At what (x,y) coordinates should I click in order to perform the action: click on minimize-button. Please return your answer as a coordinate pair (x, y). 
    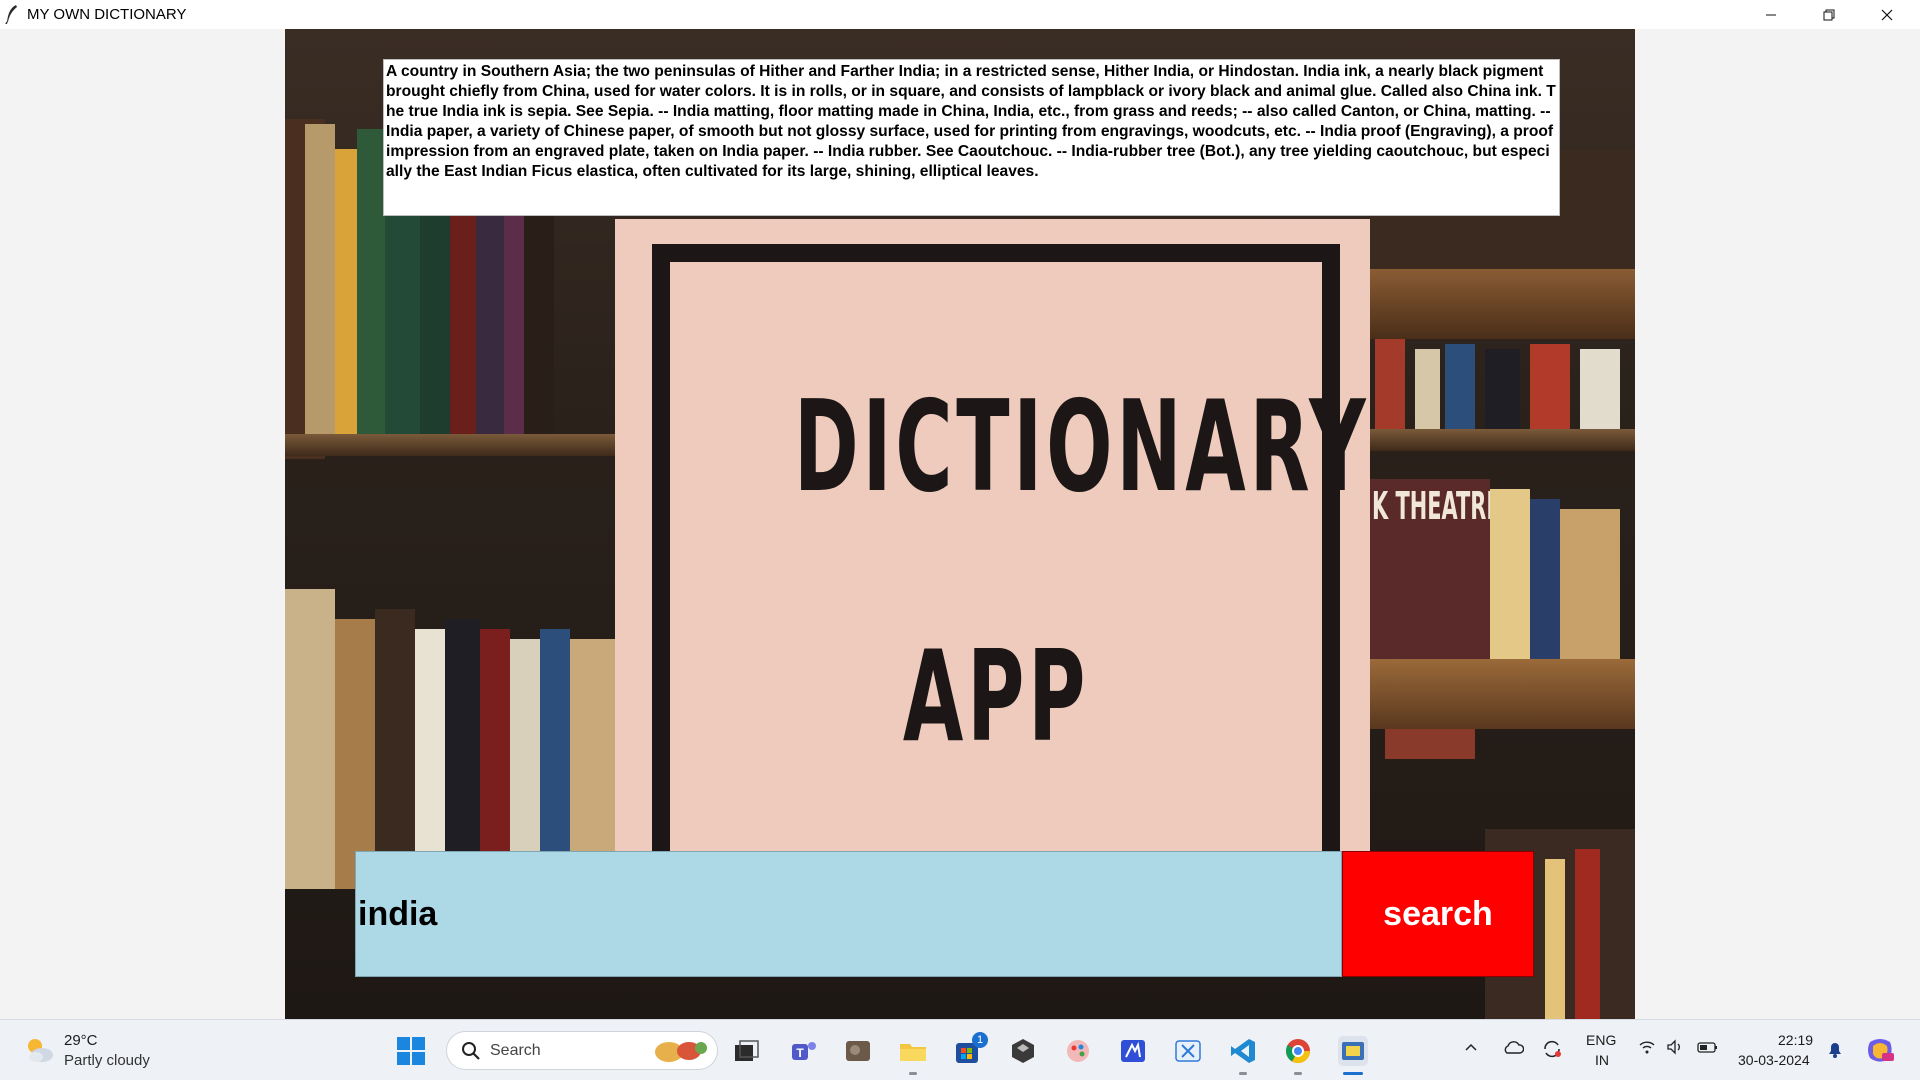
    Looking at the image, I should click on (1771, 14).